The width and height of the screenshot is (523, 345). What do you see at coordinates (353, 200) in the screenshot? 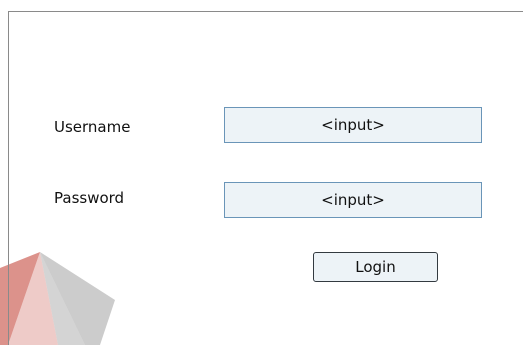
I see `password-input: <input>` at bounding box center [353, 200].